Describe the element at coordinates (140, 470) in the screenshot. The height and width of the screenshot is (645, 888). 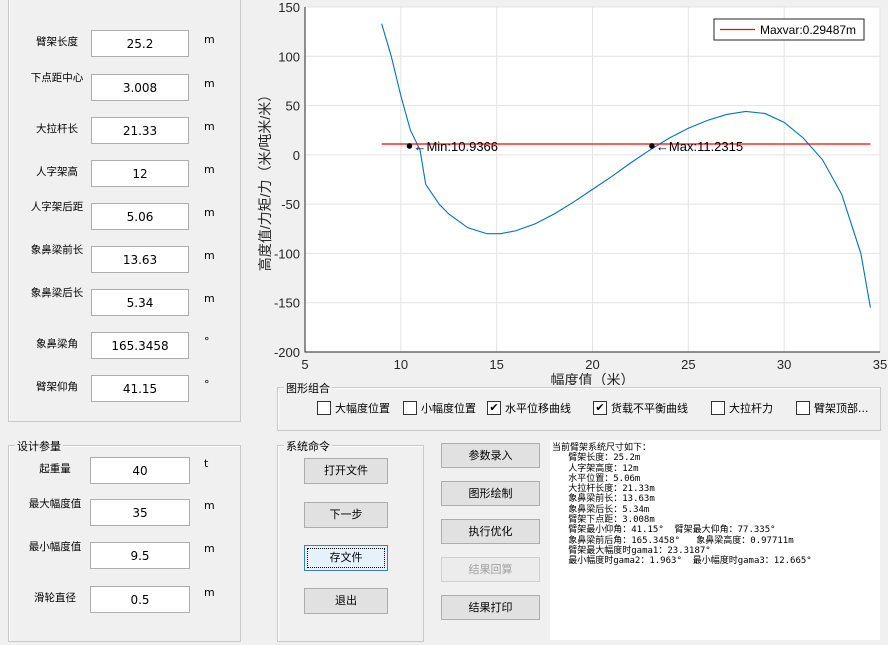
I see `design-field-input: 40` at that location.